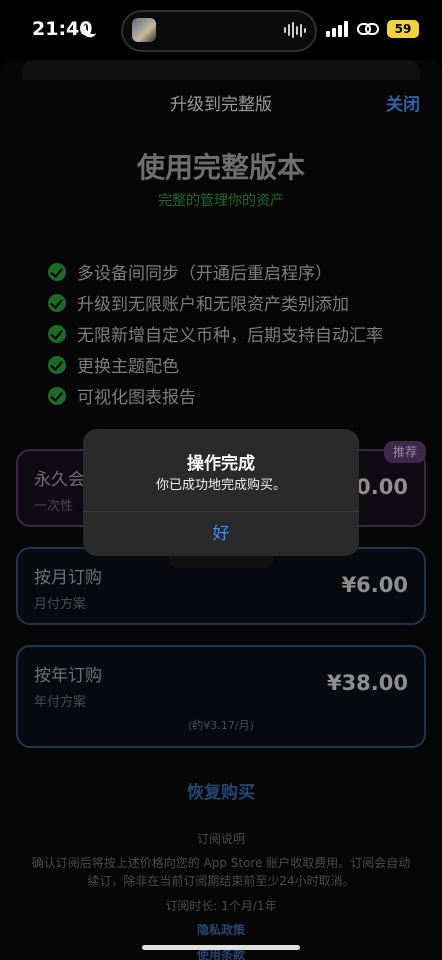 This screenshot has height=960, width=442. I want to click on hero-subtitle: 完整的管理你的资产, so click(221, 201).